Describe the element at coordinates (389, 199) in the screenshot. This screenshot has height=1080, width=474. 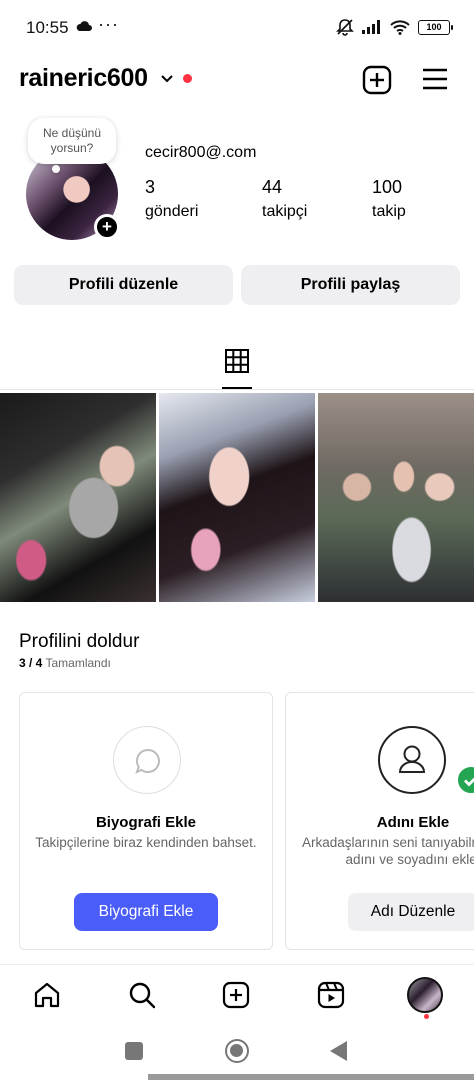
I see `stat-following: 100 takip` at that location.